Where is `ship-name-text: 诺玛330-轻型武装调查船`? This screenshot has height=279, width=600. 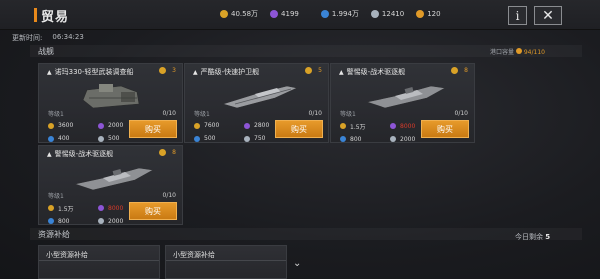
ship-name-text: 诺玛330-轻型武装调查船 is located at coordinates (94, 72).